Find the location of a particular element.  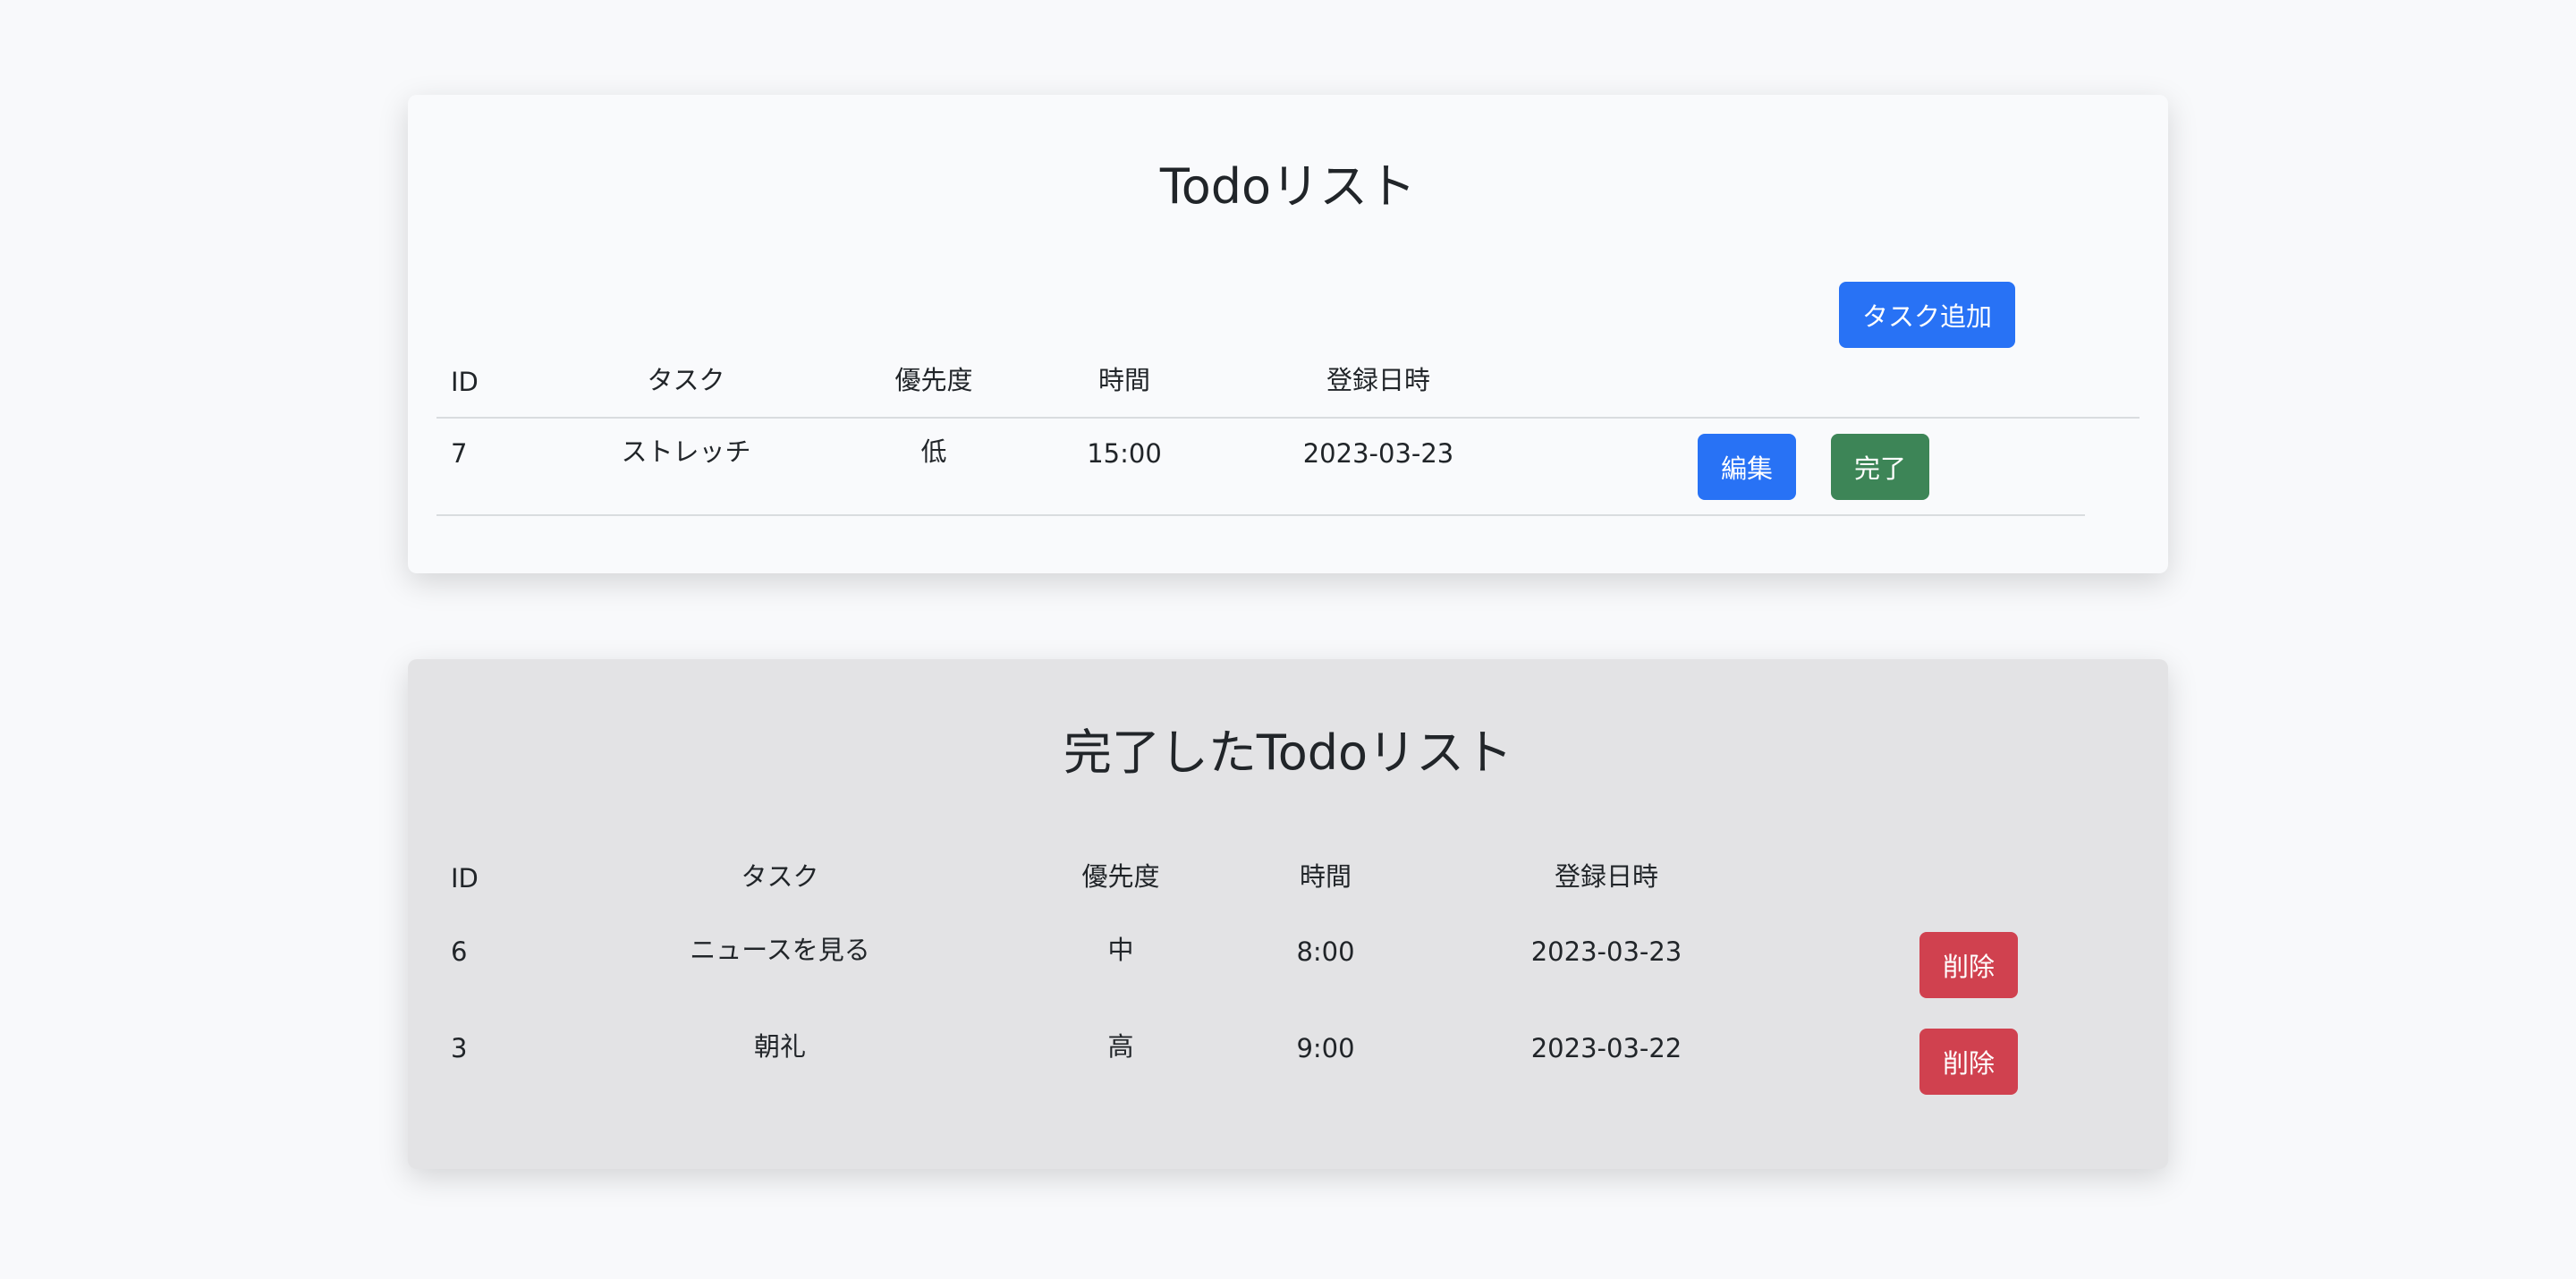

row-priority: 低 is located at coordinates (933, 452).